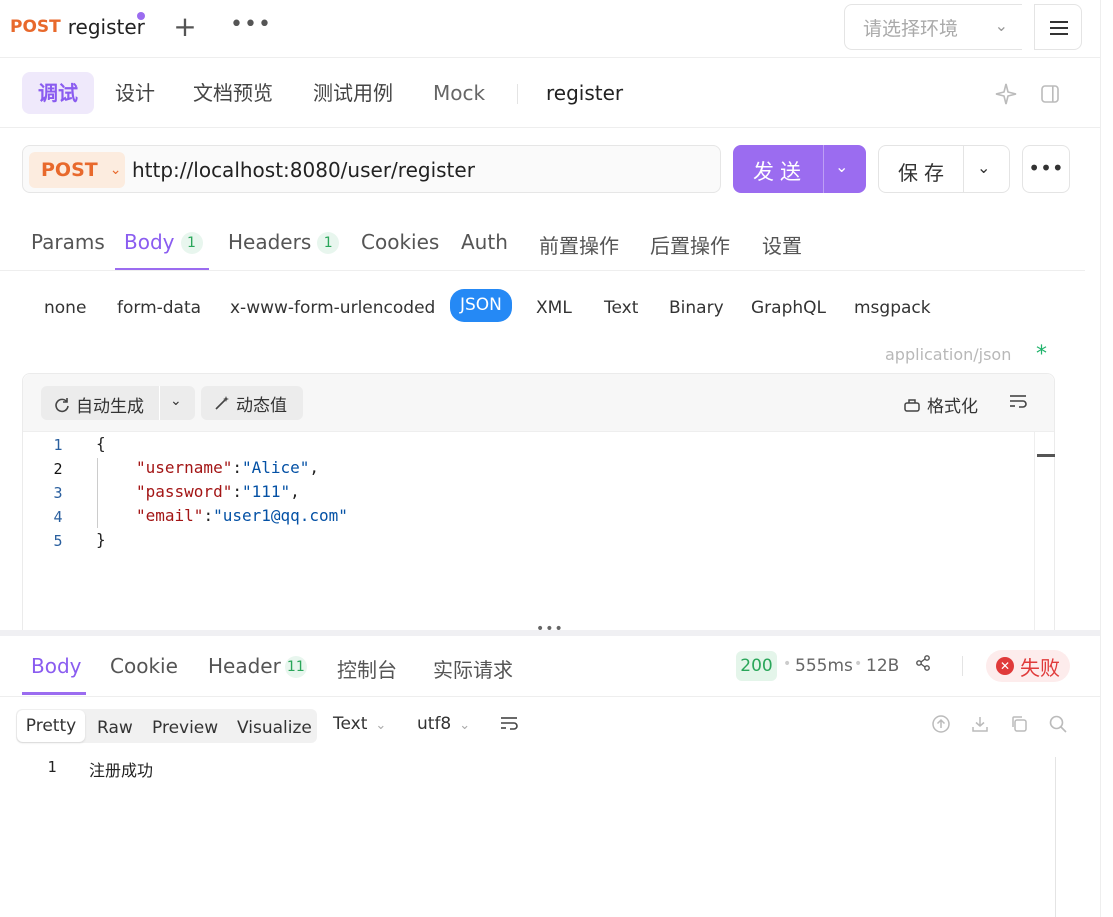 Image resolution: width=1113 pixels, height=917 pixels. What do you see at coordinates (350, 724) in the screenshot?
I see `format-select-value: Text` at bounding box center [350, 724].